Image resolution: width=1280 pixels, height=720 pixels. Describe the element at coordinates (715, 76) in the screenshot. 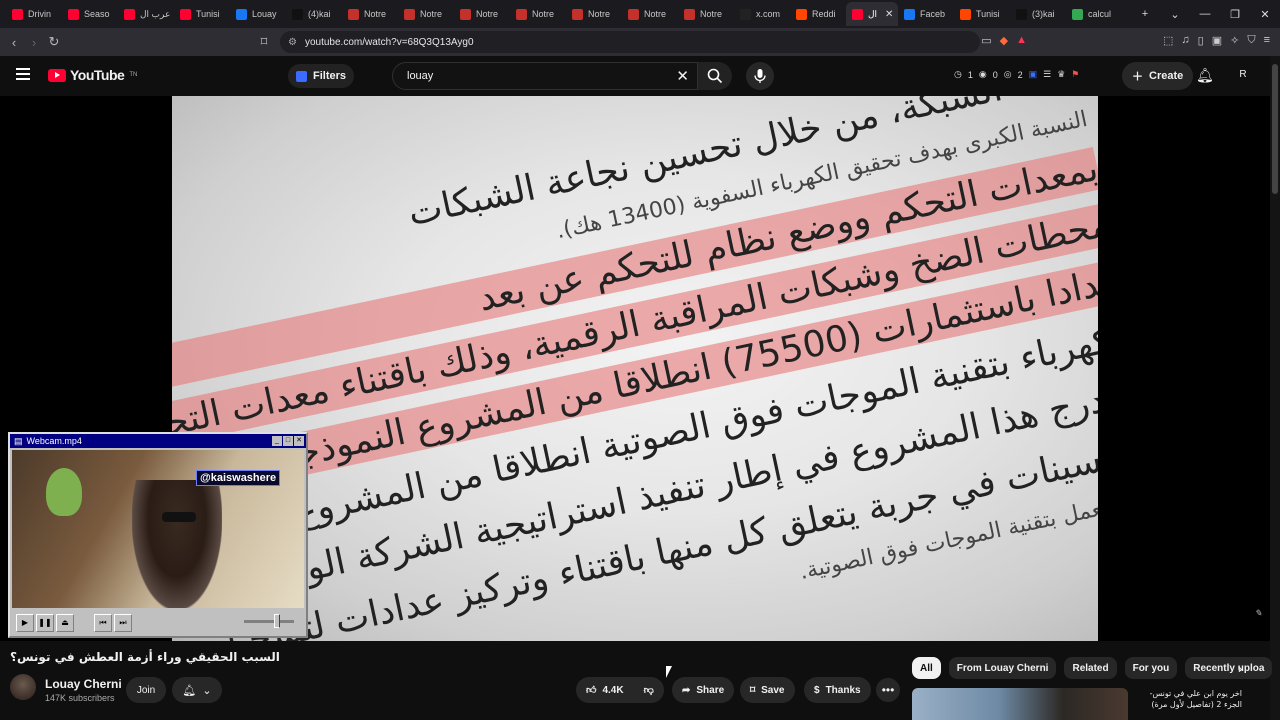

I see `search-button` at that location.